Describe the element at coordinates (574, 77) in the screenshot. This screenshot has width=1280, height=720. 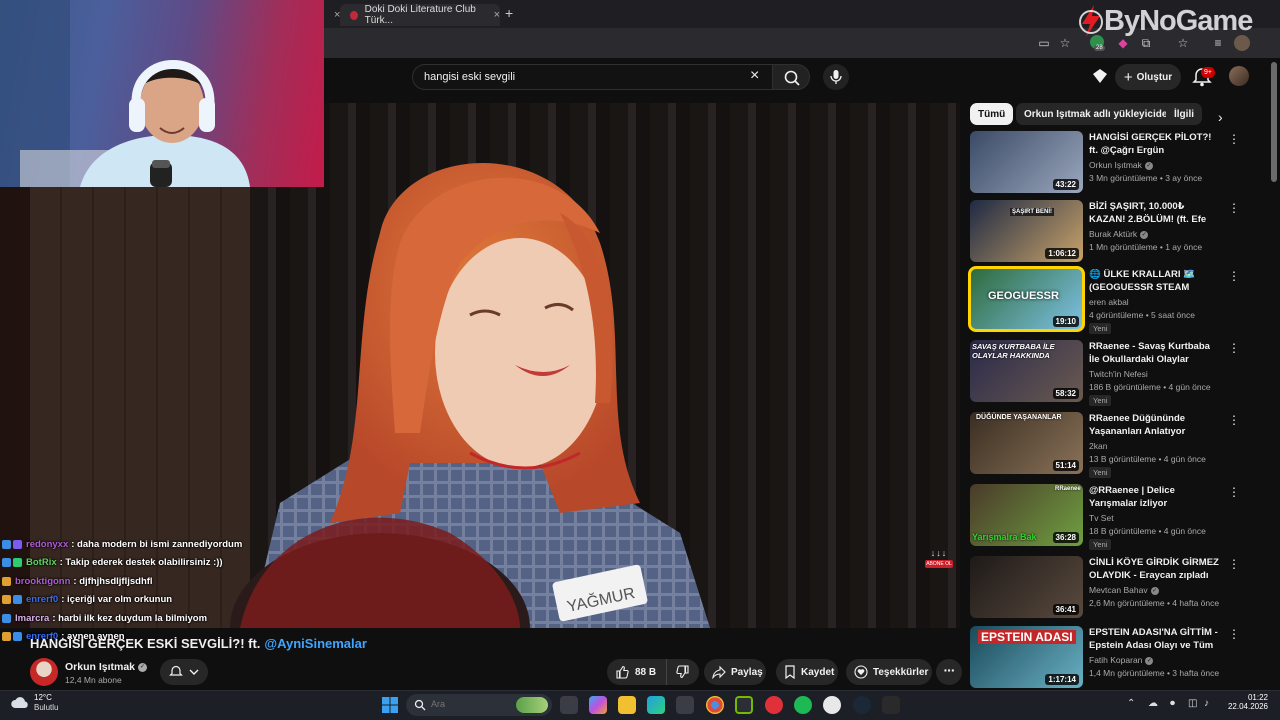
I see `search-input` at that location.